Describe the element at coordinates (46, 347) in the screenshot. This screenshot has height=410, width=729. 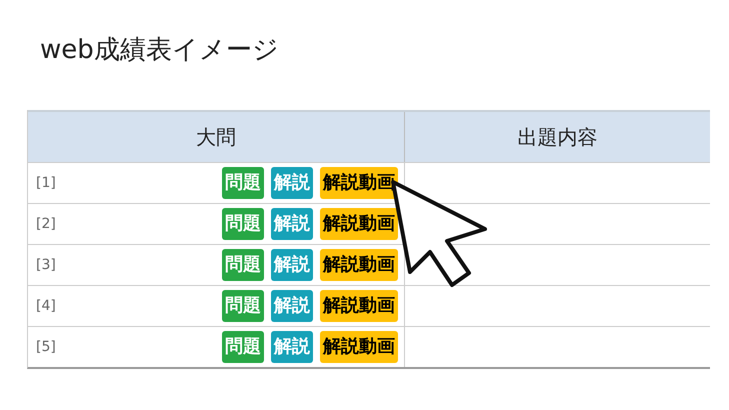
I see `row-label: [5]` at that location.